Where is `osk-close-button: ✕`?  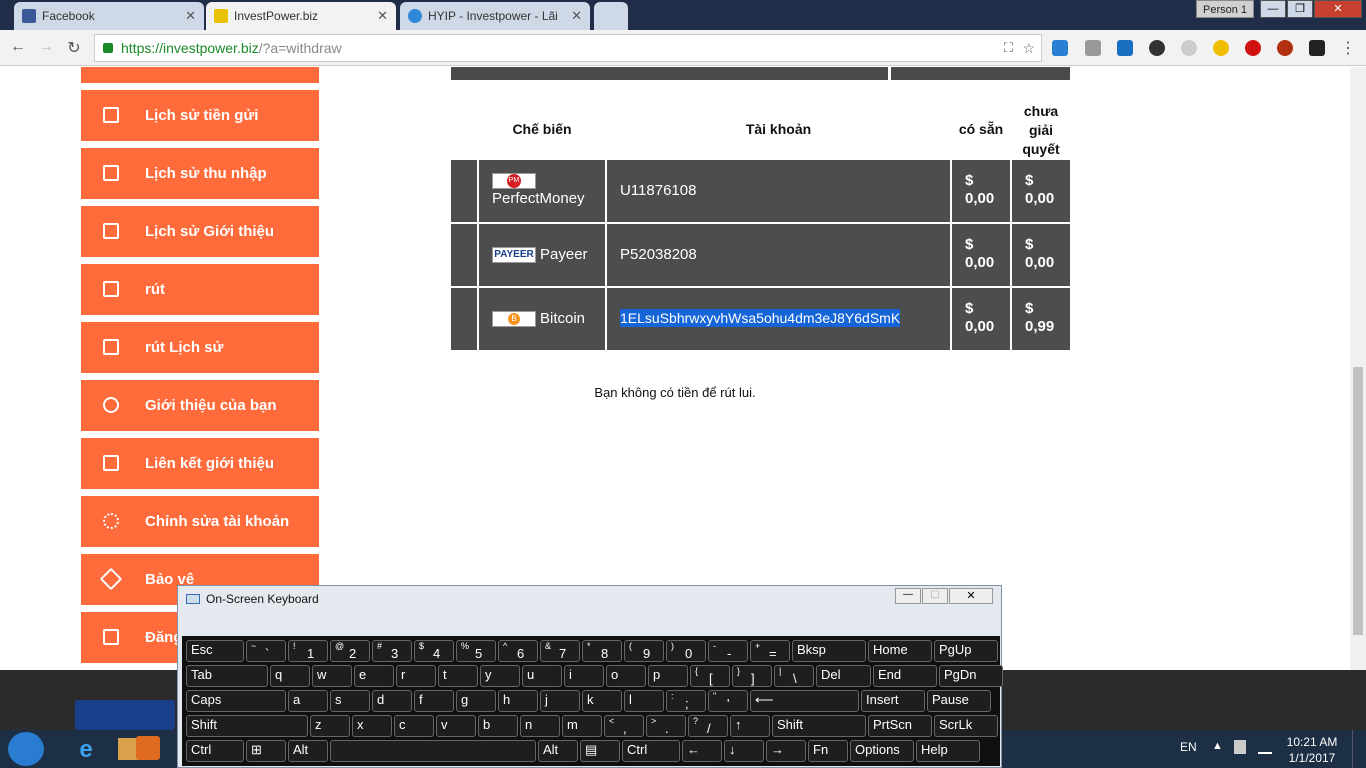 osk-close-button: ✕ is located at coordinates (971, 596).